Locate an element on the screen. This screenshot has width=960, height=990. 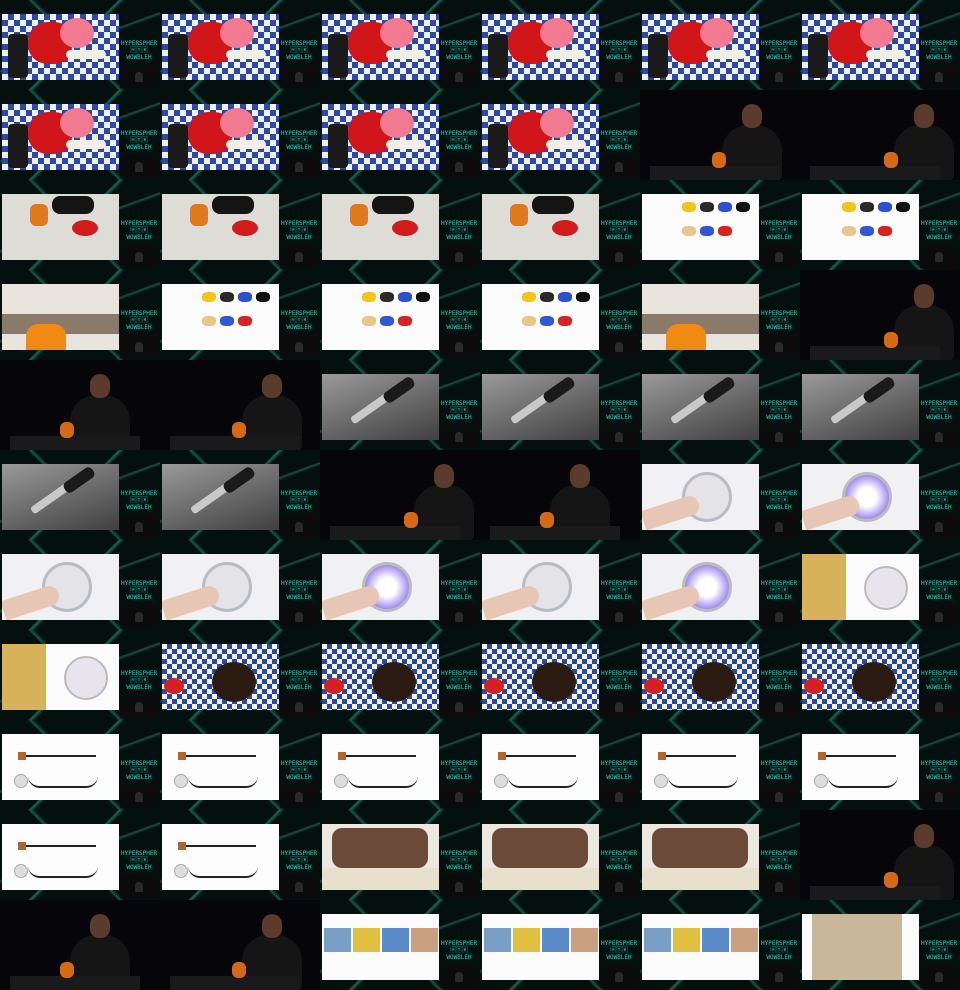
dark-device is located at coordinates (394, 682).